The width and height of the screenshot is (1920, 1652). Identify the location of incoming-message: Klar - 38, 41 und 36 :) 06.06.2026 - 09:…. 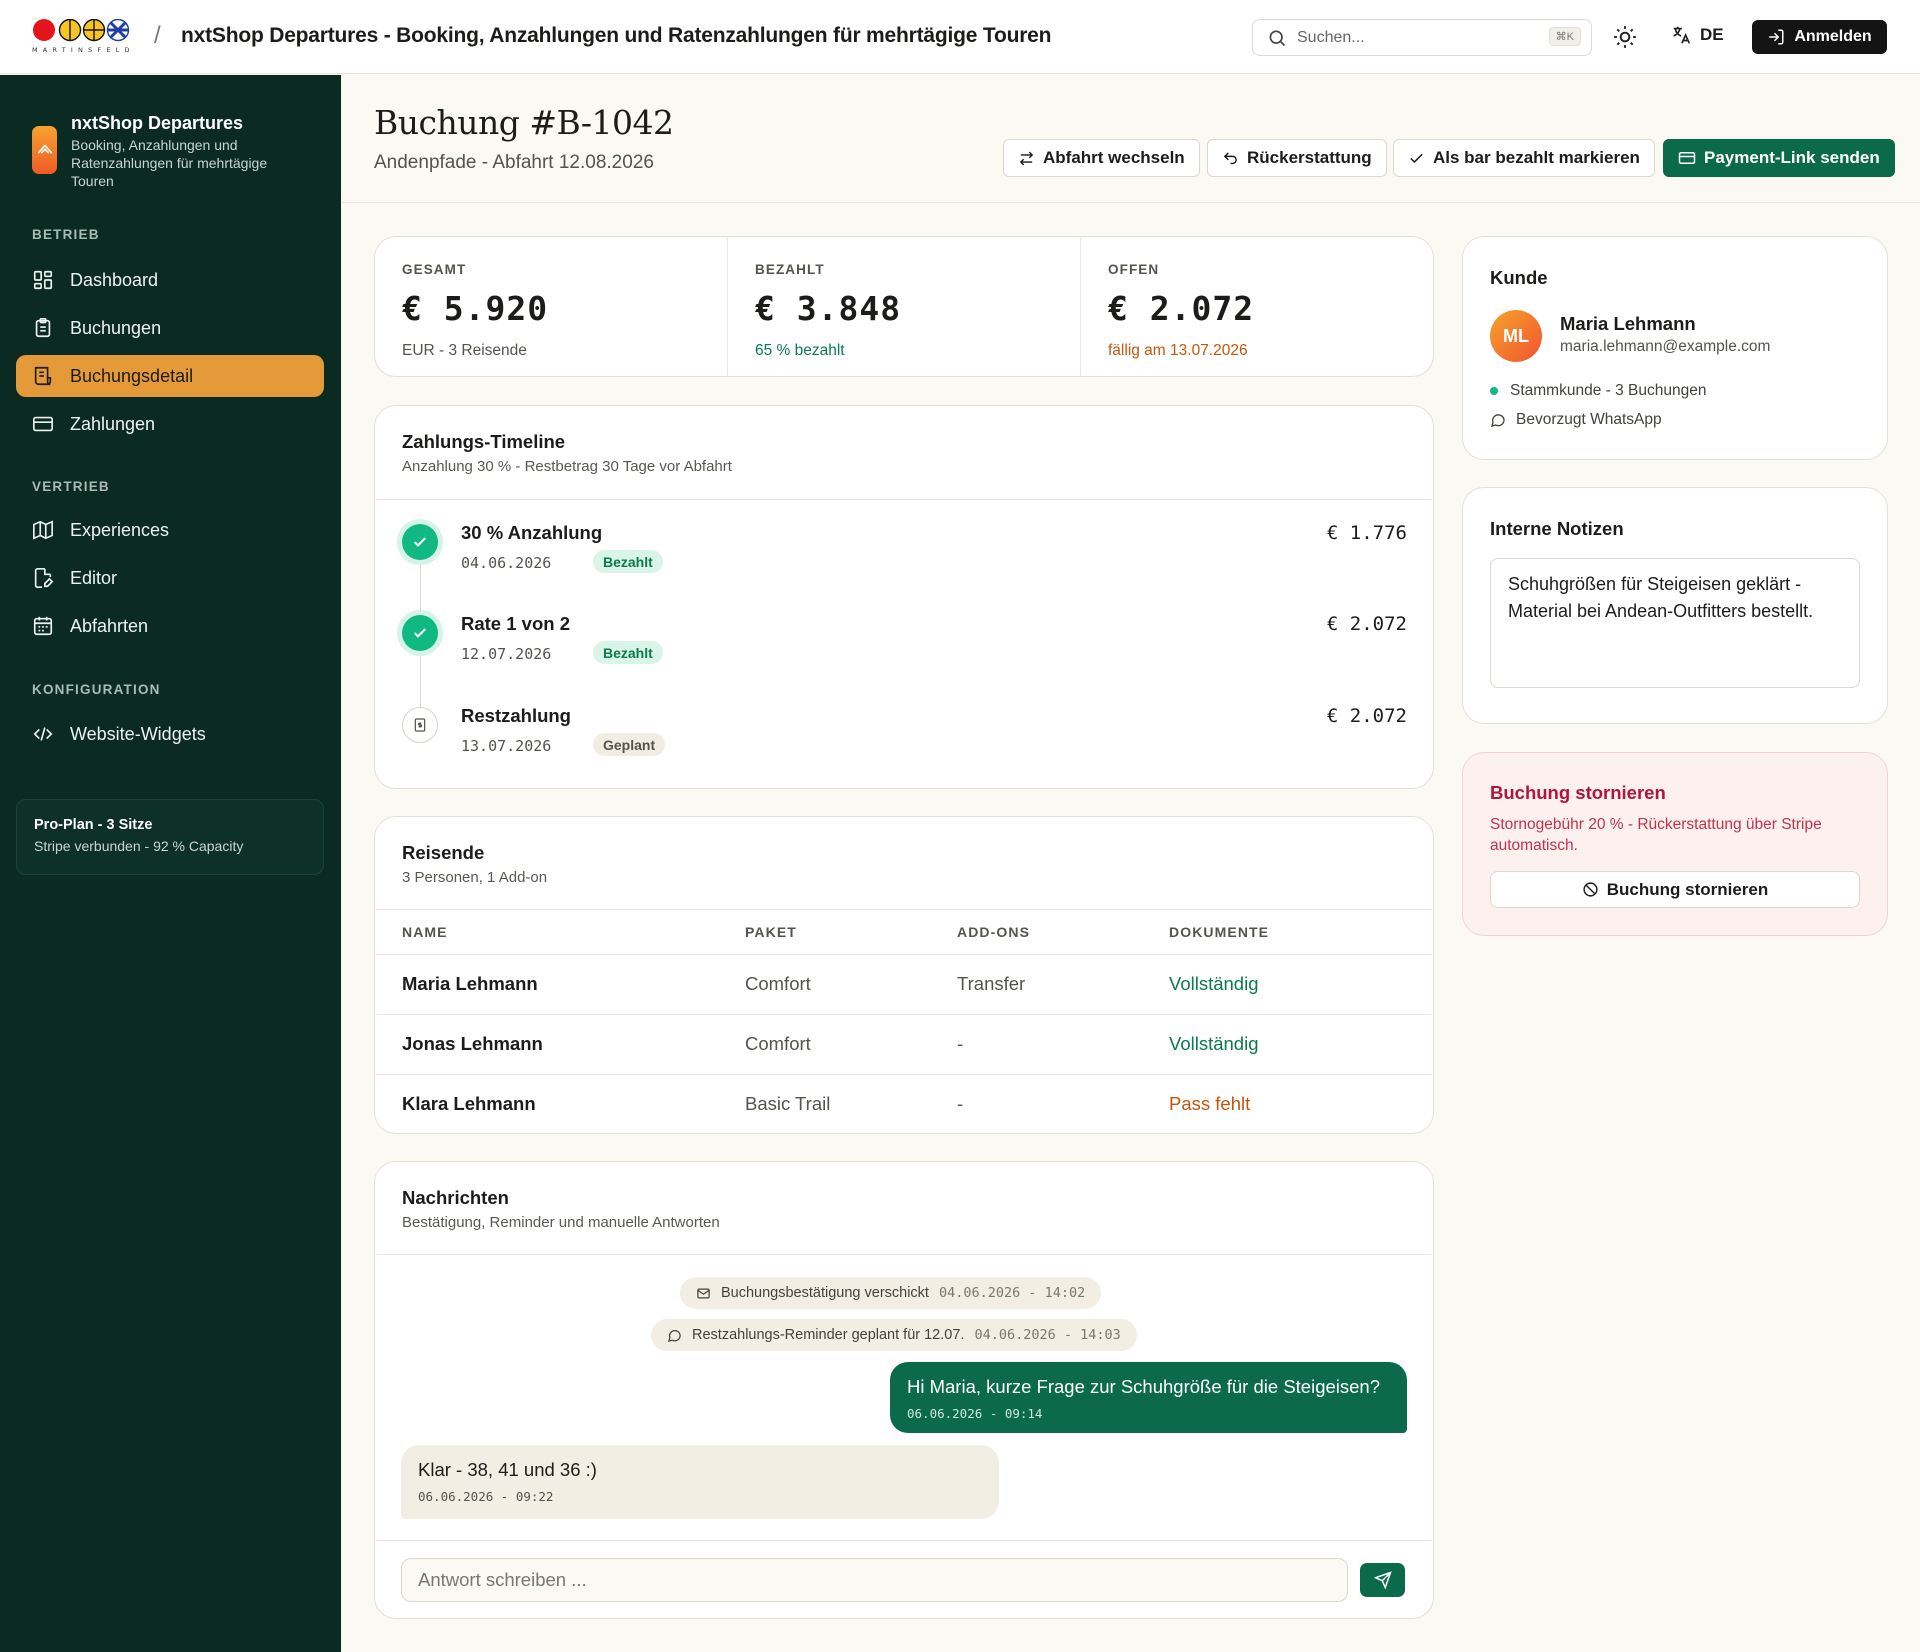
(700, 1482).